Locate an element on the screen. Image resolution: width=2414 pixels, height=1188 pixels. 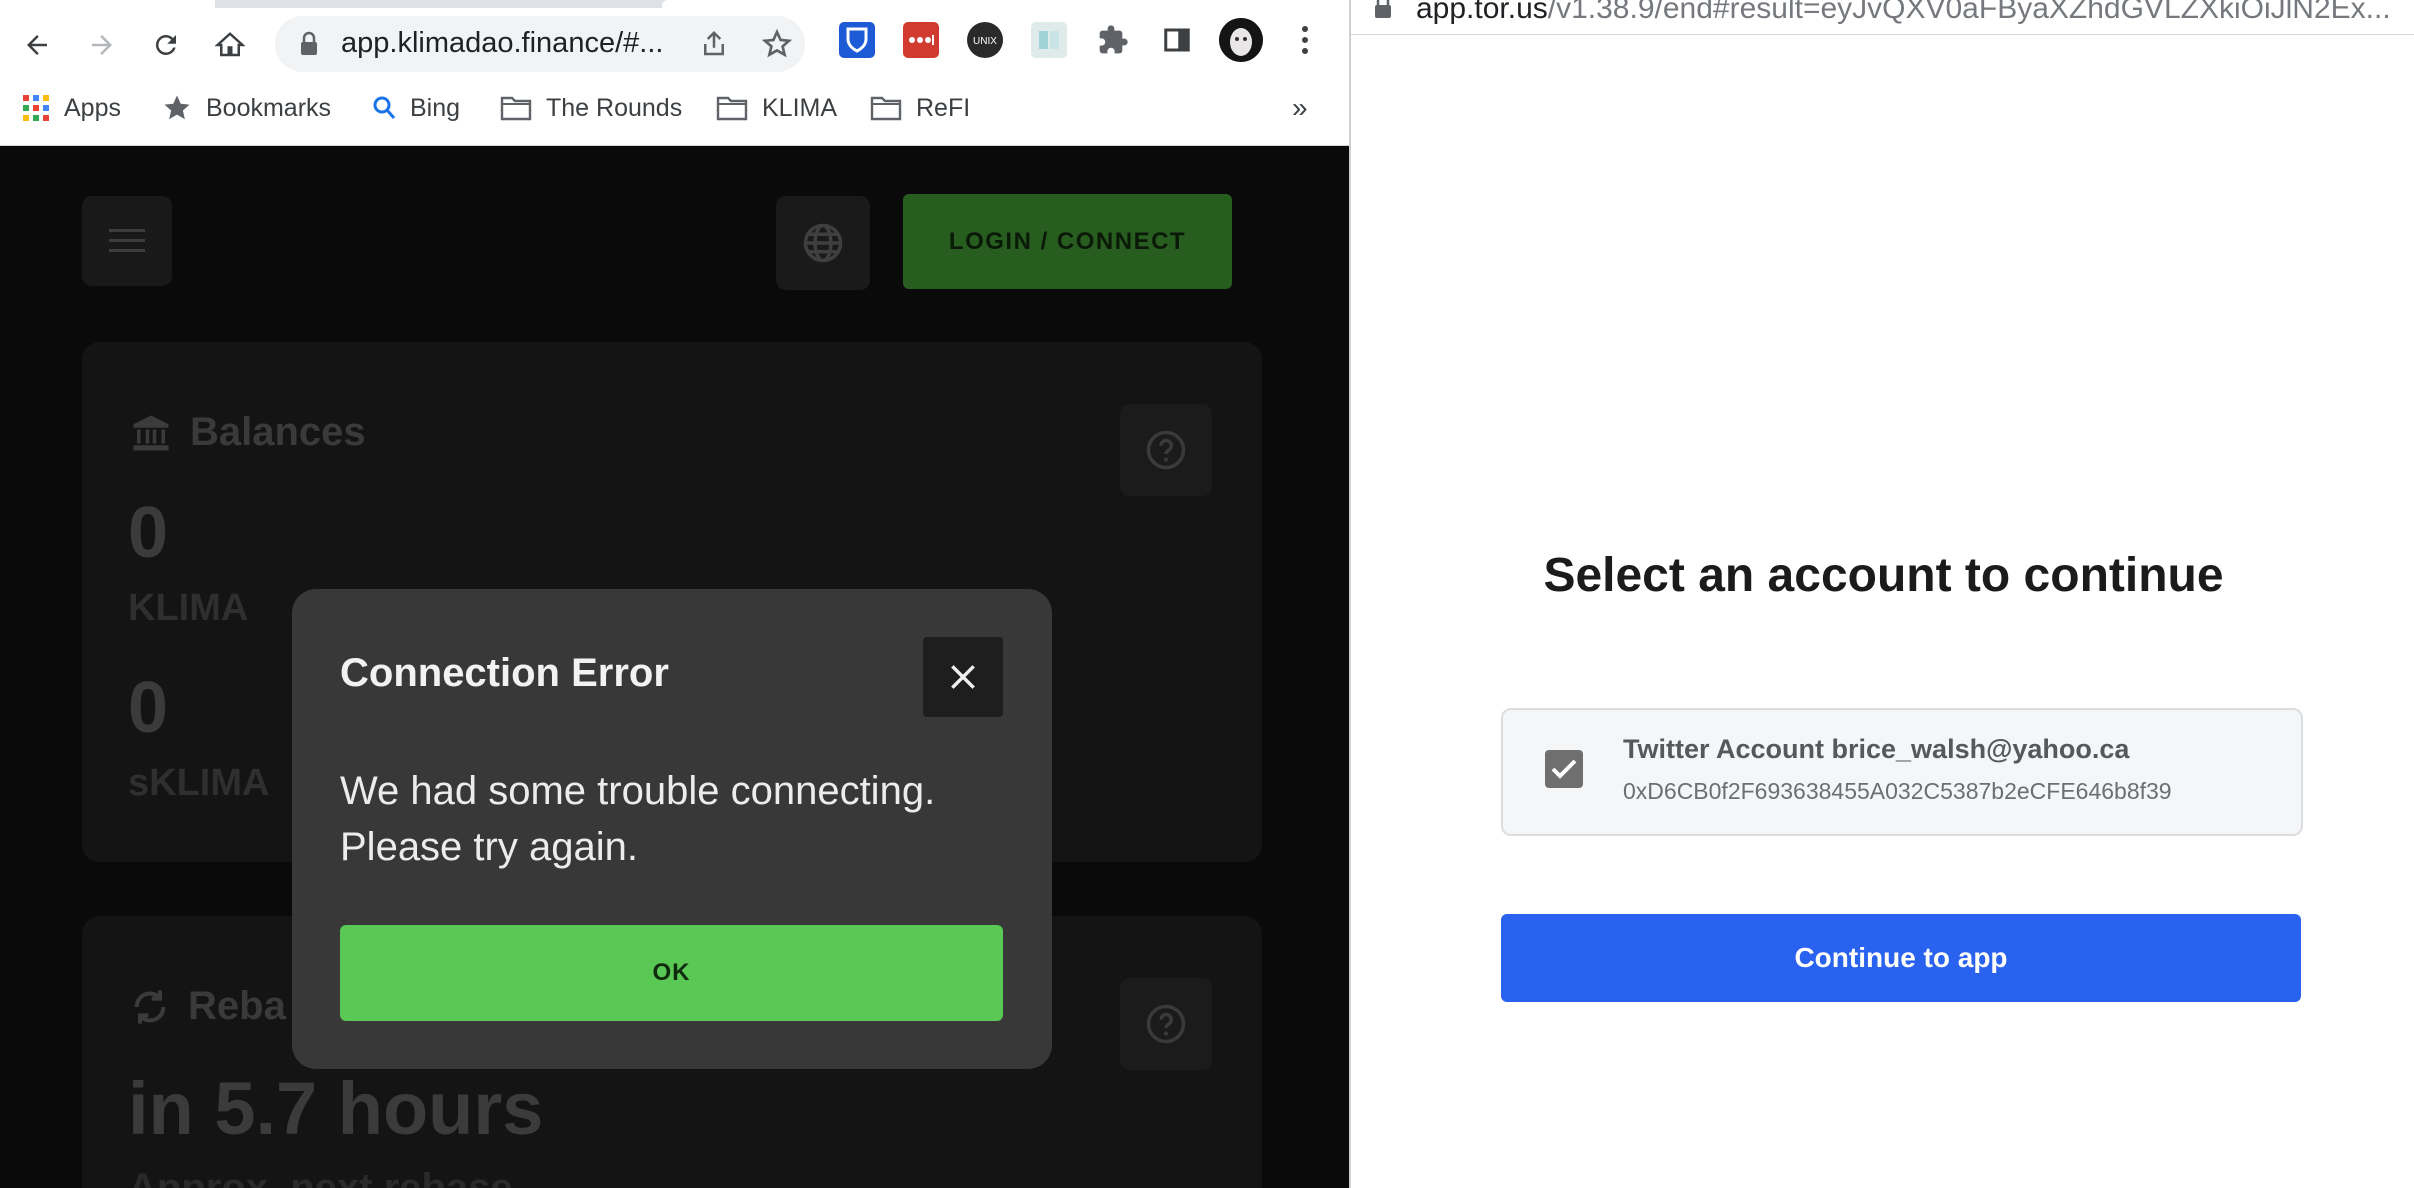
bitwarden-extension-button is located at coordinates (857, 40).